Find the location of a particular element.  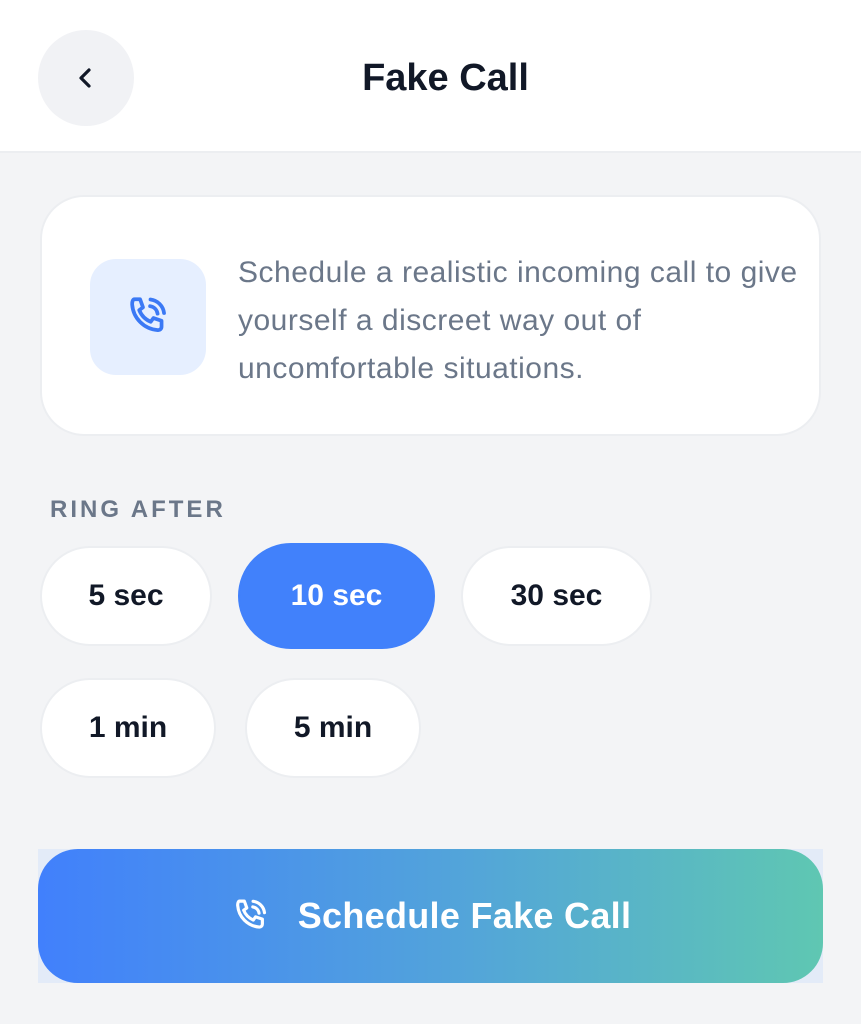

ring-option-1-min: 1 min is located at coordinates (128, 728).